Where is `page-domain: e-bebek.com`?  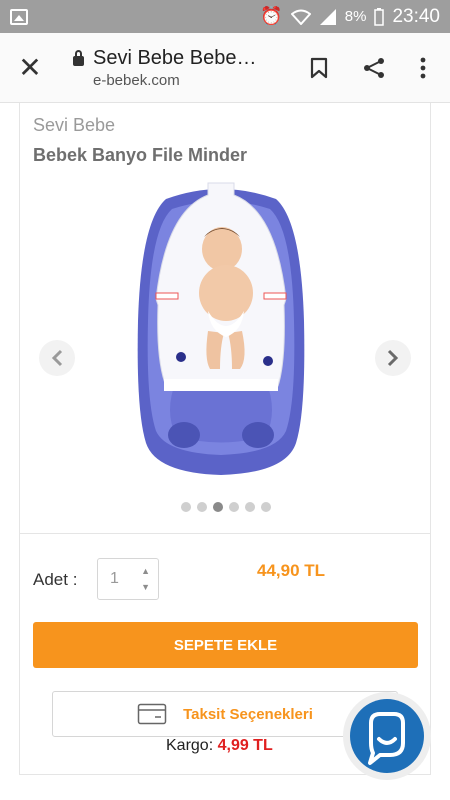
page-domain: e-bebek.com is located at coordinates (136, 80).